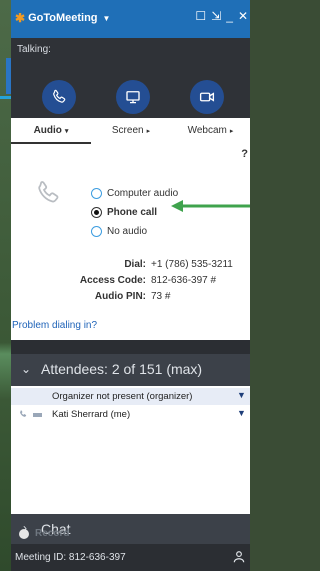  I want to click on mic-level-icon, so click(37, 415).